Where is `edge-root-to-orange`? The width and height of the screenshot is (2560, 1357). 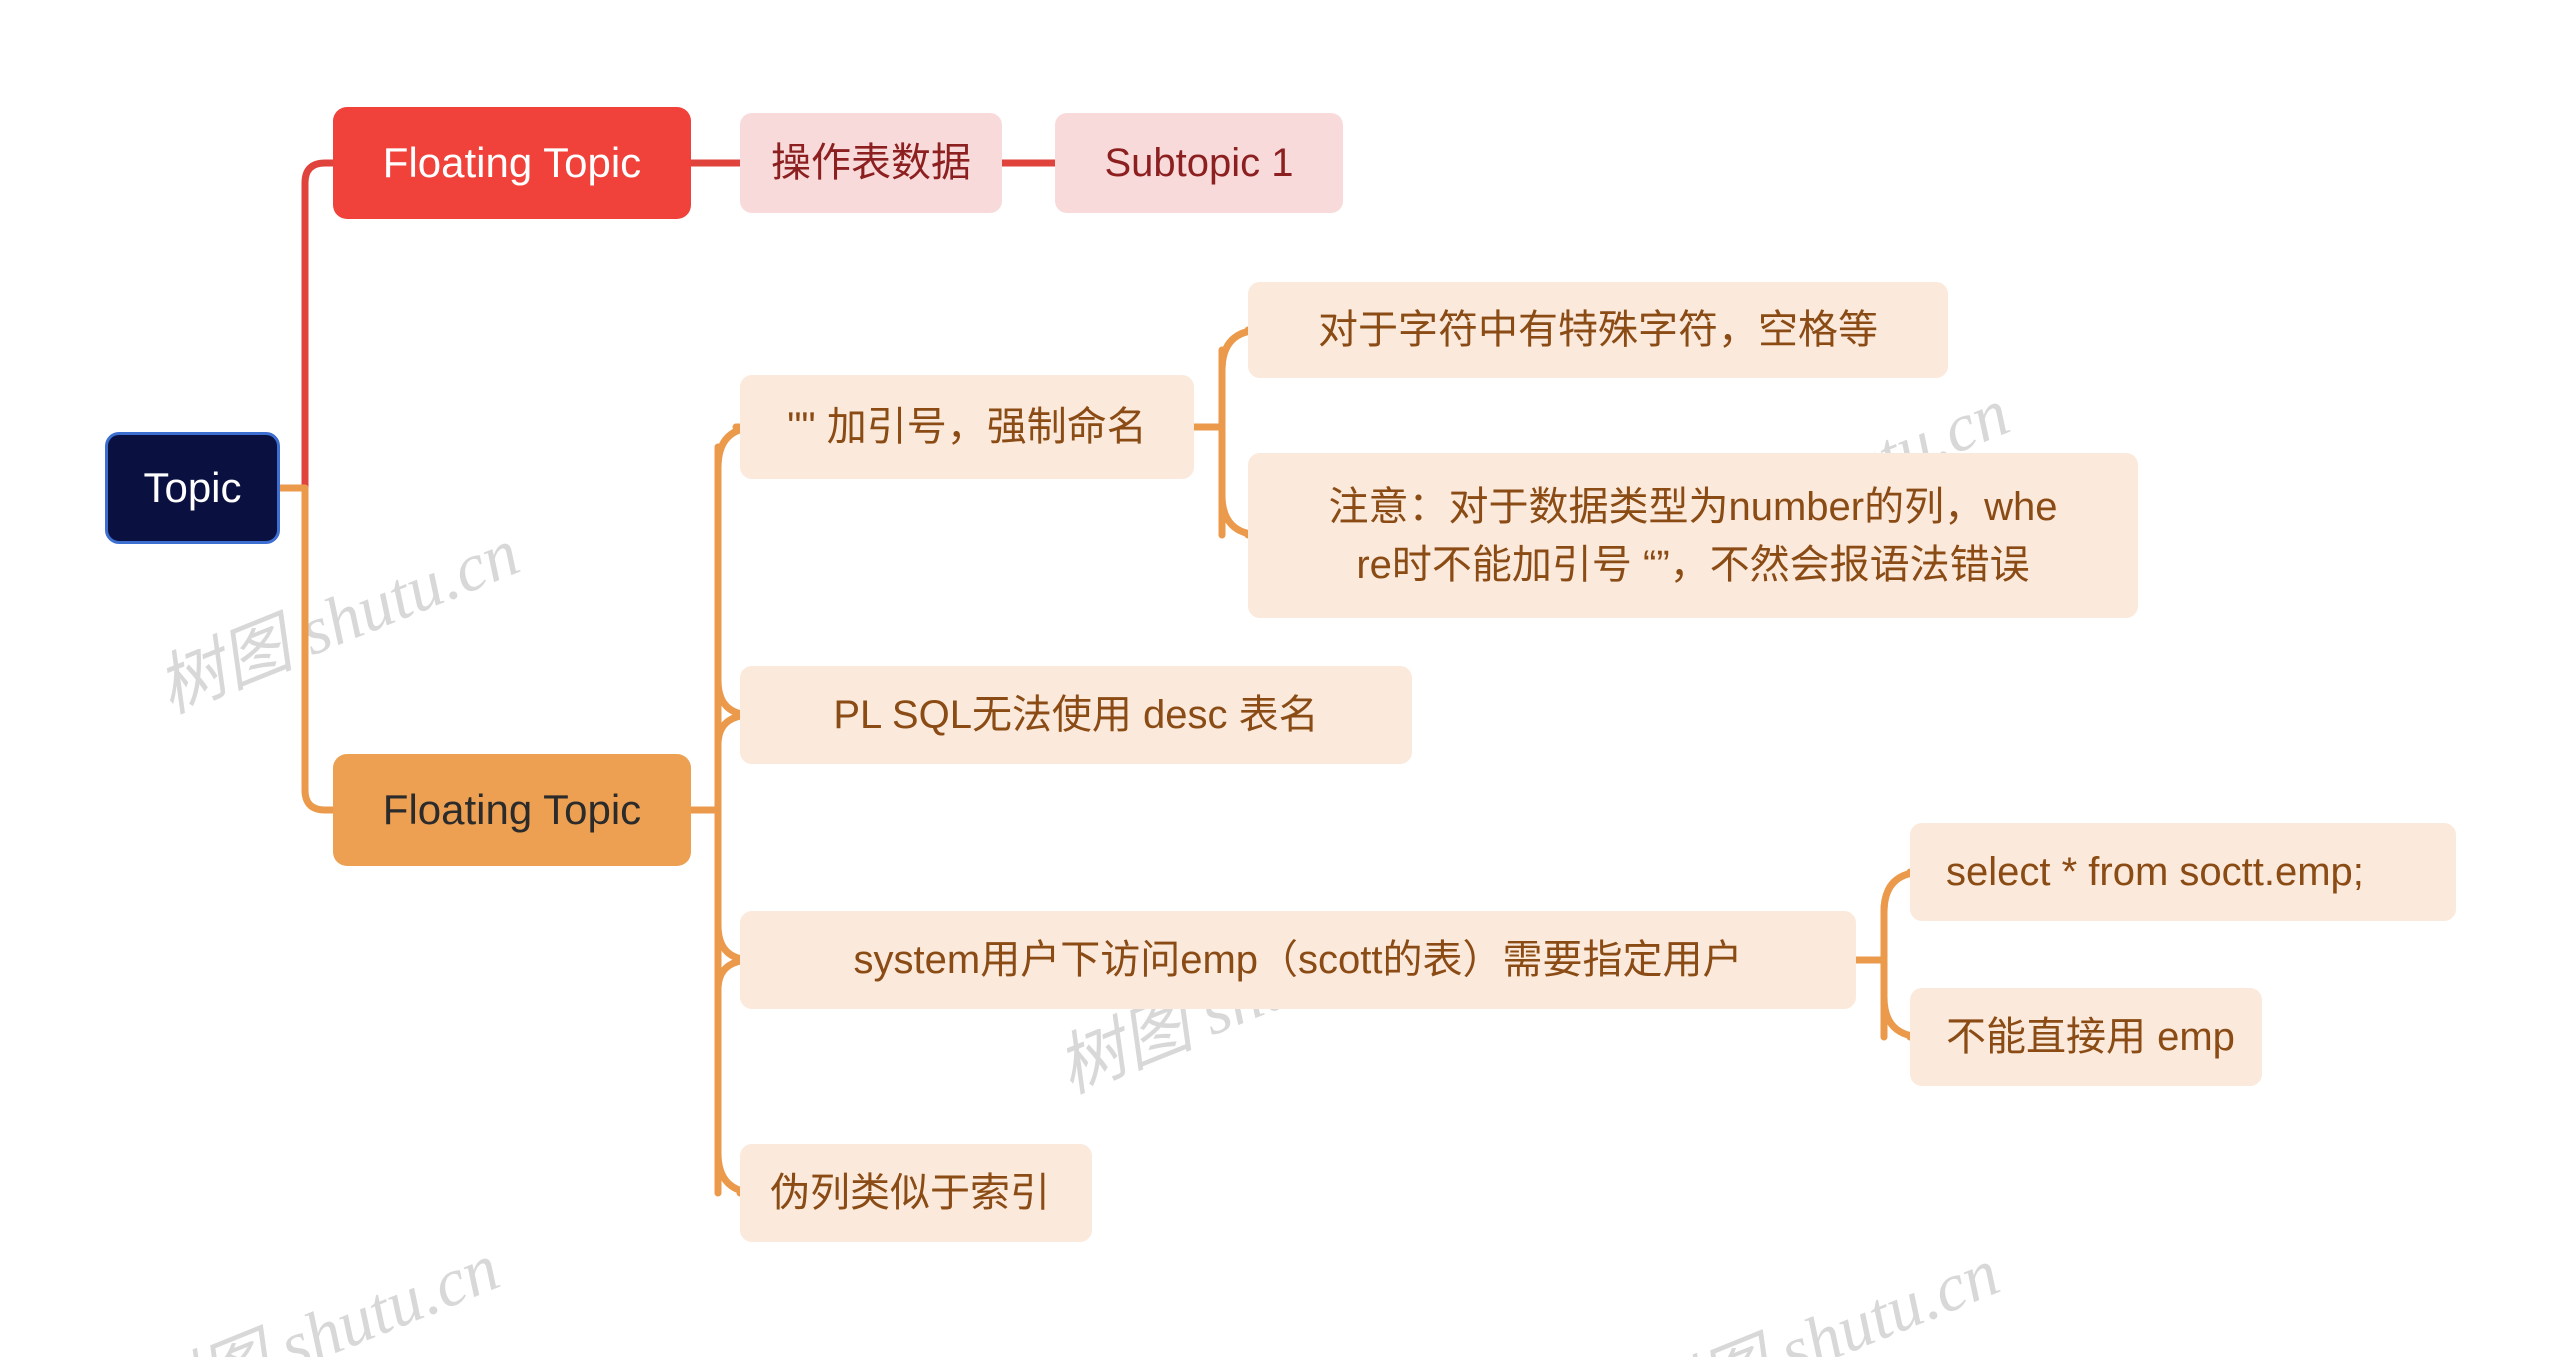 edge-root-to-orange is located at coordinates (305, 649).